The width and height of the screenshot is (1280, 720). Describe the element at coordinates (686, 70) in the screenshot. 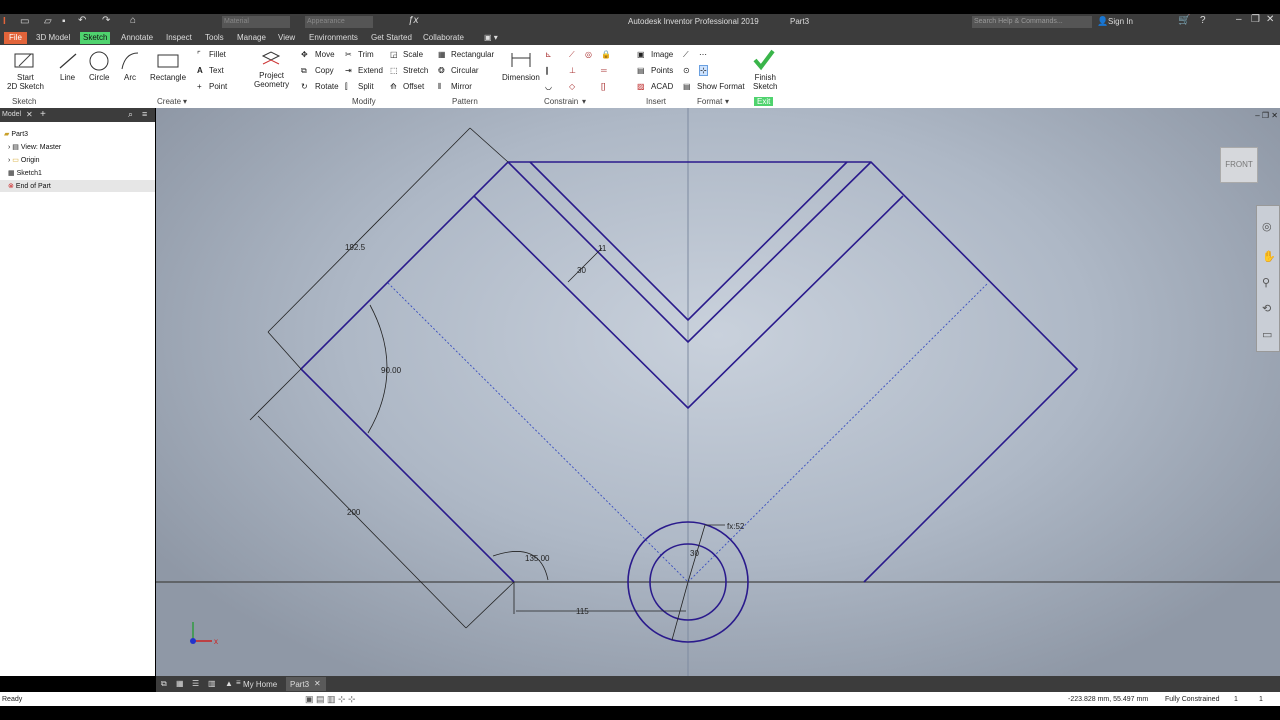

I see `center-point-icon: ⊙` at that location.